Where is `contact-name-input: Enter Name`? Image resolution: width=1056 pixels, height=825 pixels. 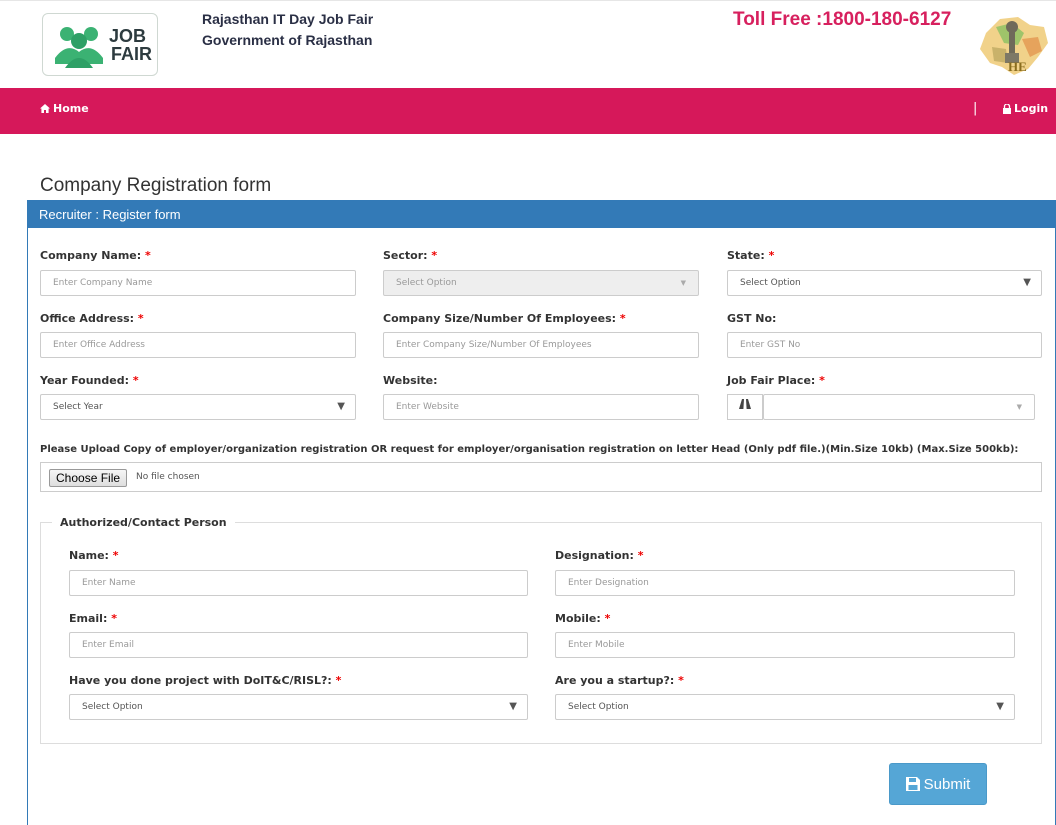
contact-name-input: Enter Name is located at coordinates (298, 583).